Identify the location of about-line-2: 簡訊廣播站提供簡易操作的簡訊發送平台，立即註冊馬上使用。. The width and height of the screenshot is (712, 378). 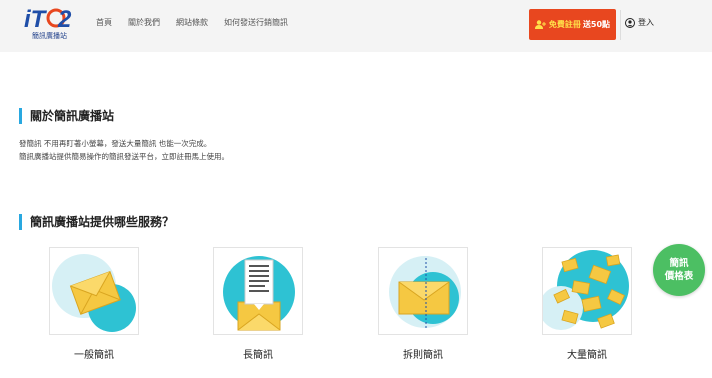
(124, 156).